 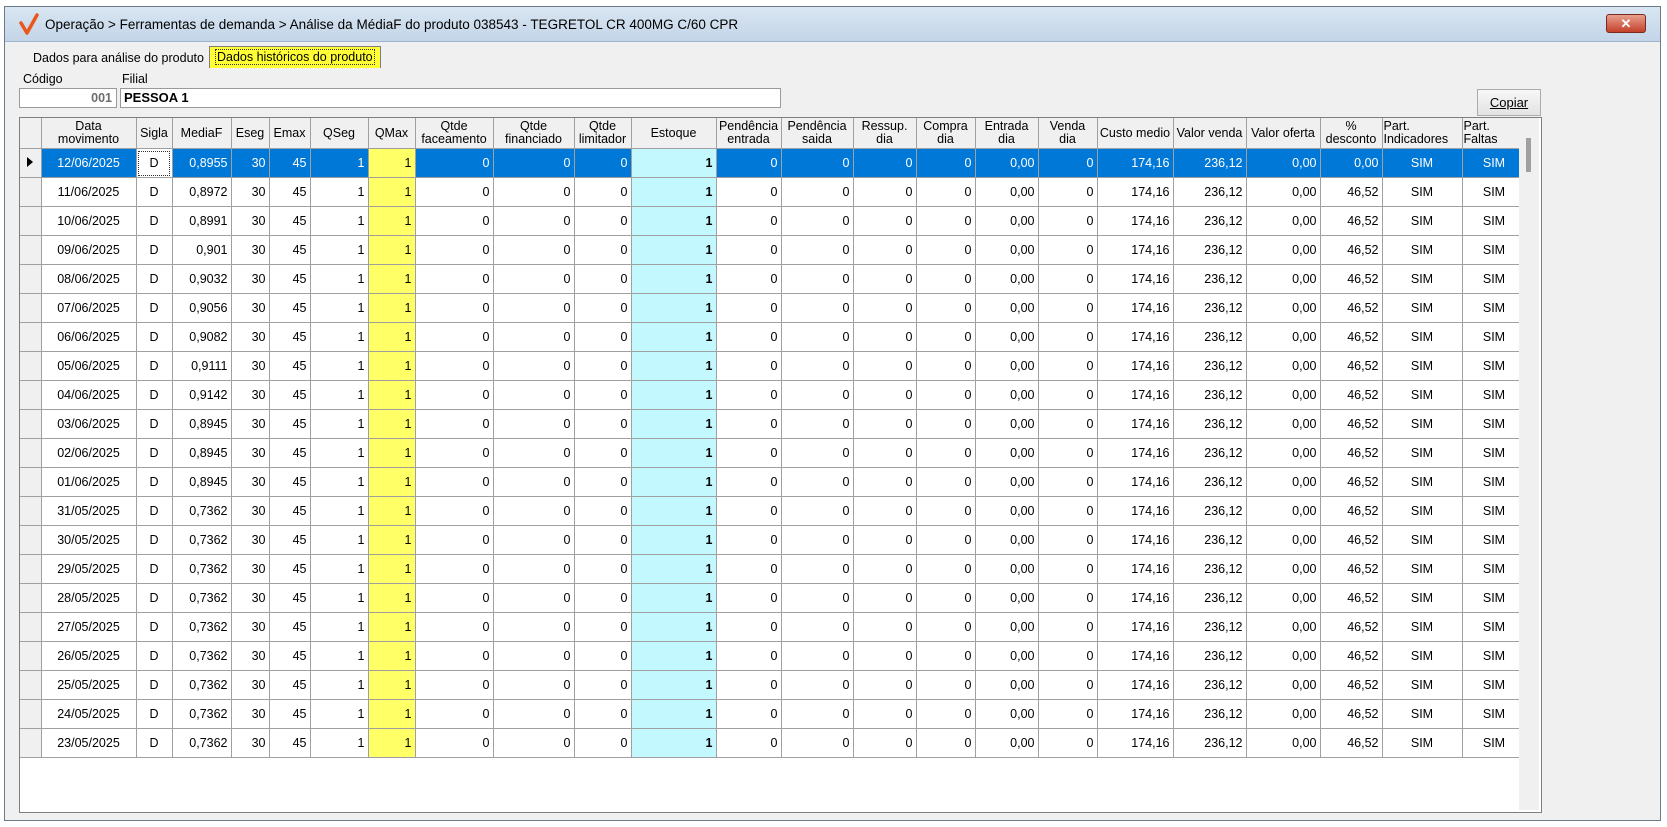 I want to click on header-compra-dia: Compra dia, so click(x=946, y=133).